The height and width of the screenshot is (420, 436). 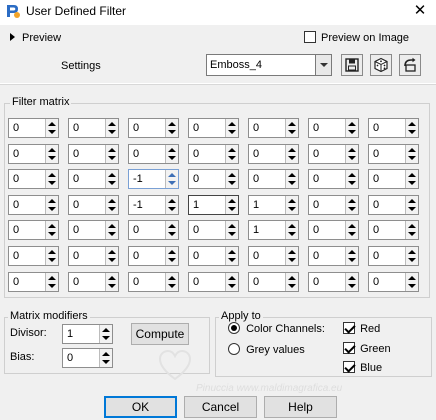 I want to click on help-button: Help, so click(x=300, y=407).